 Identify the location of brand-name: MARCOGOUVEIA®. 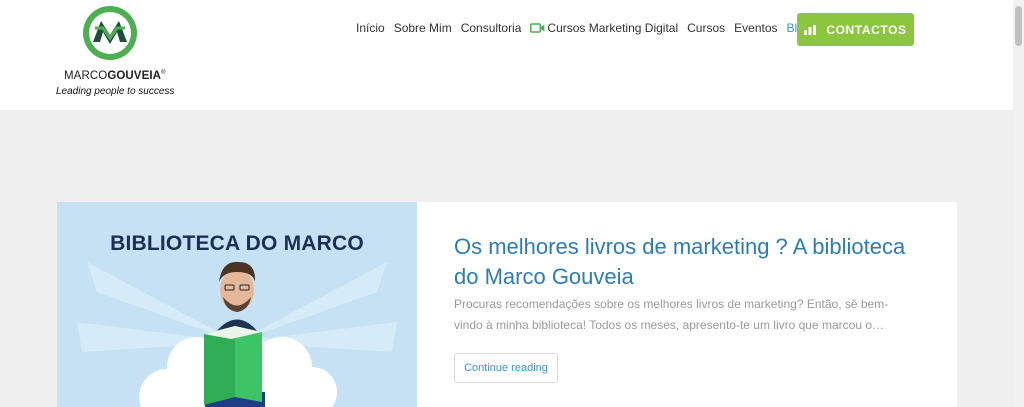
(115, 76).